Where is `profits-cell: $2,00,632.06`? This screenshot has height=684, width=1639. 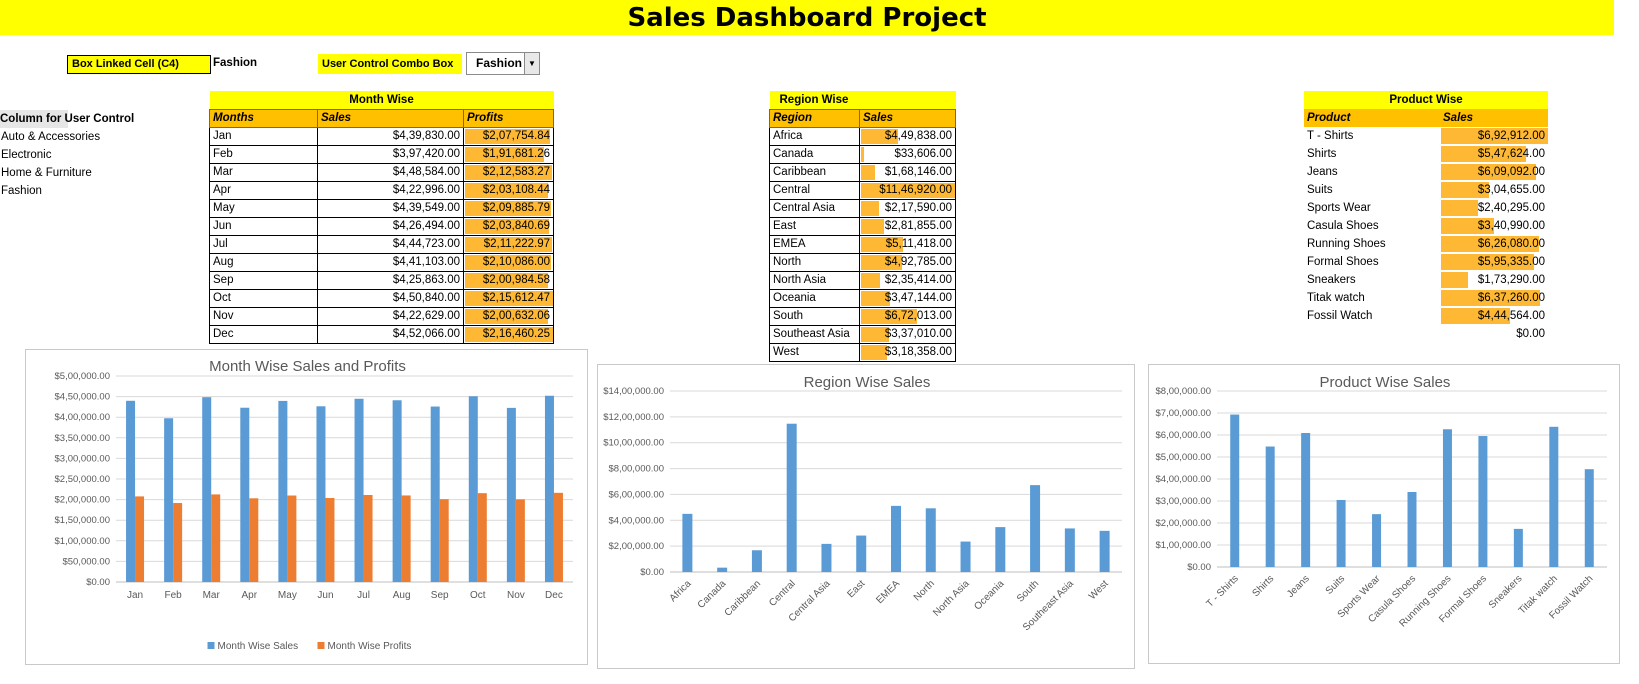
profits-cell: $2,00,632.06 is located at coordinates (508, 316).